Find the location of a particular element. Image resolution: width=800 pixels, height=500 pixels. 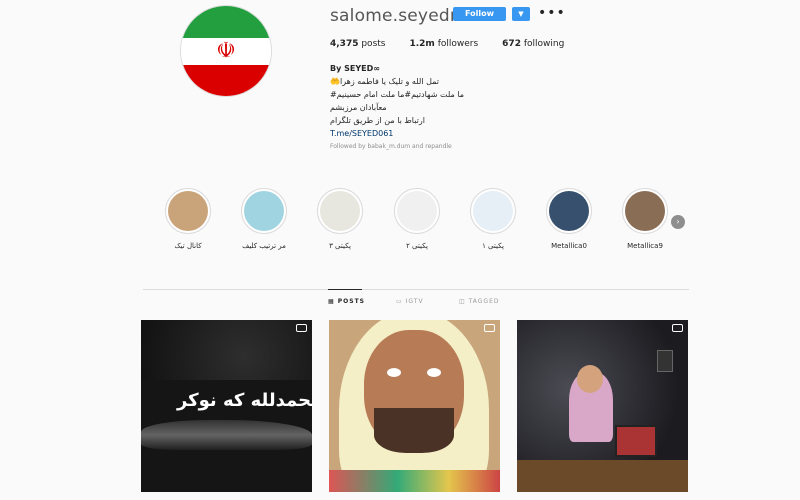

bio-line-3: معآبادان مرزبشم is located at coordinates (358, 107).